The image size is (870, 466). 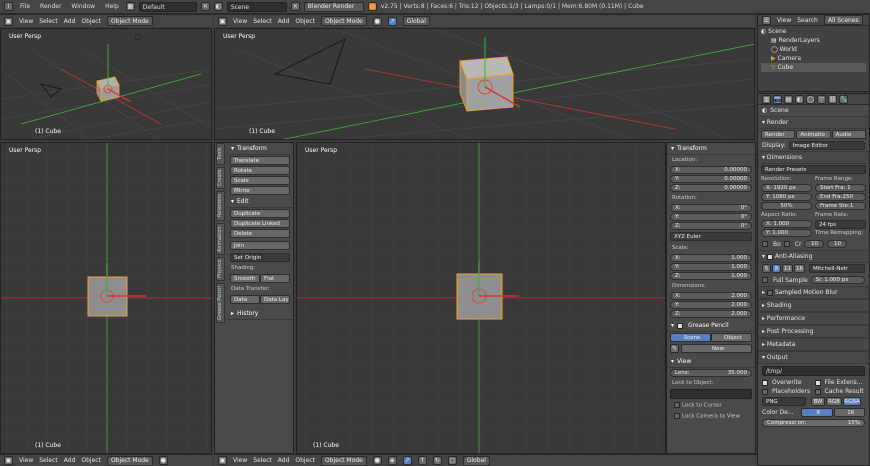 What do you see at coordinates (260, 202) in the screenshot?
I see `edit-panel-header: ▾ Edit` at bounding box center [260, 202].